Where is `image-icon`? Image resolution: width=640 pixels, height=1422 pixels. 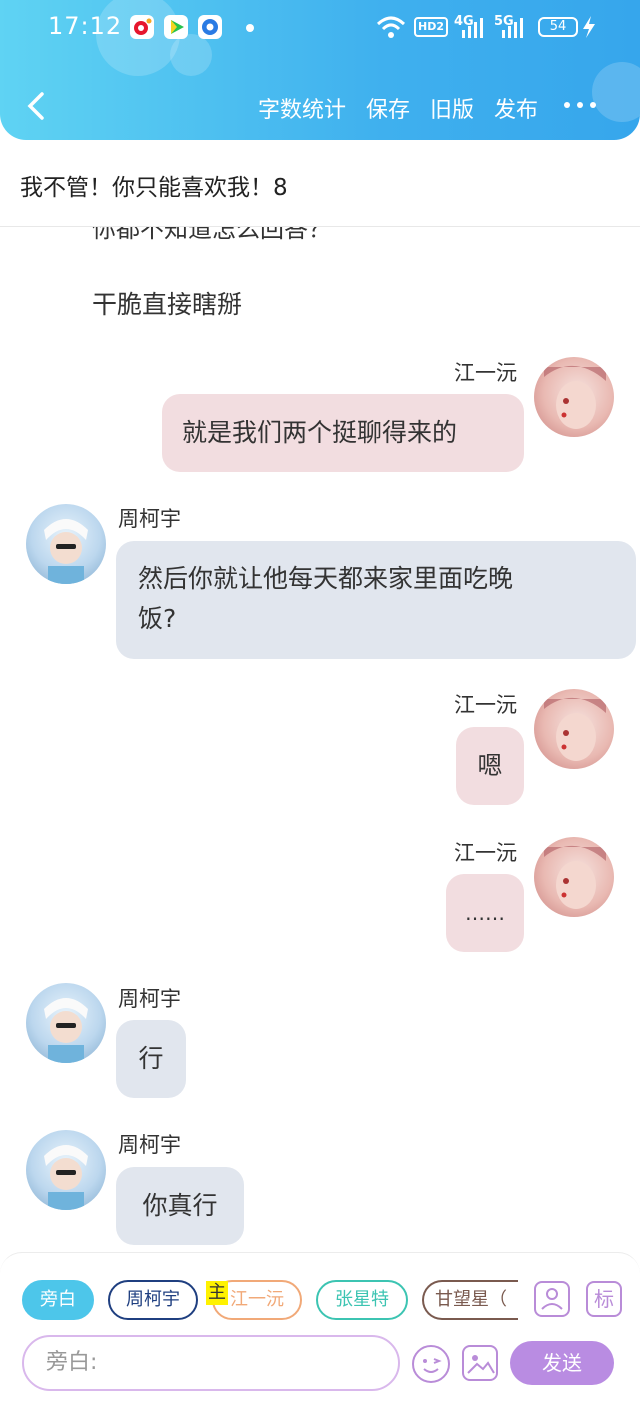
image-icon is located at coordinates (480, 1363).